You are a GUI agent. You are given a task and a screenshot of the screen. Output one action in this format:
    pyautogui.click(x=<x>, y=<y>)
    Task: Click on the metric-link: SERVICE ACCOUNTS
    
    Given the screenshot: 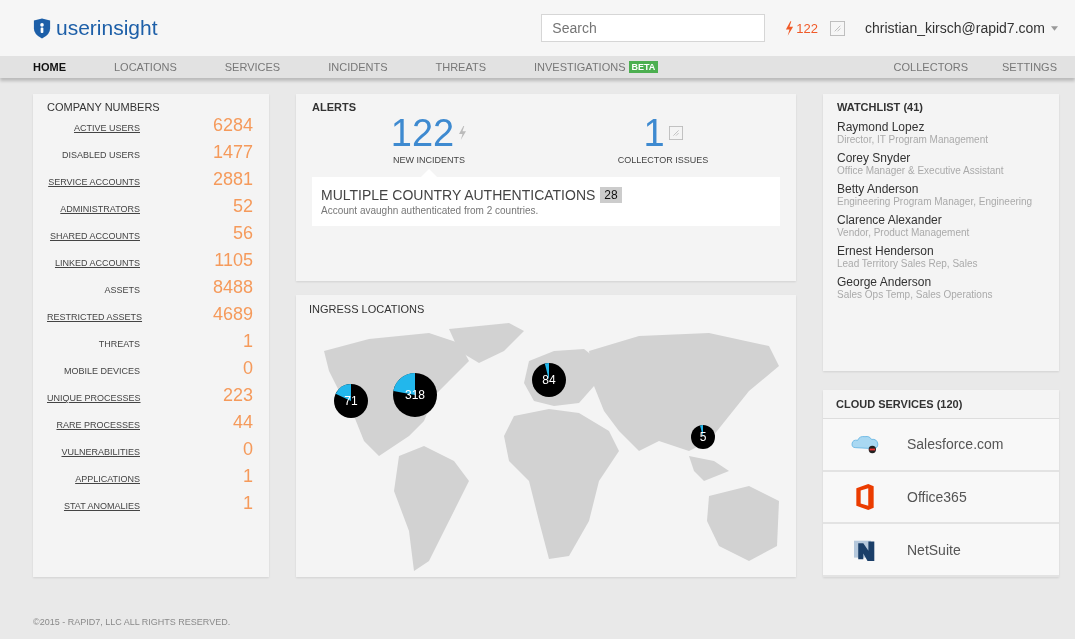 What is the action you would take?
    pyautogui.click(x=93, y=182)
    